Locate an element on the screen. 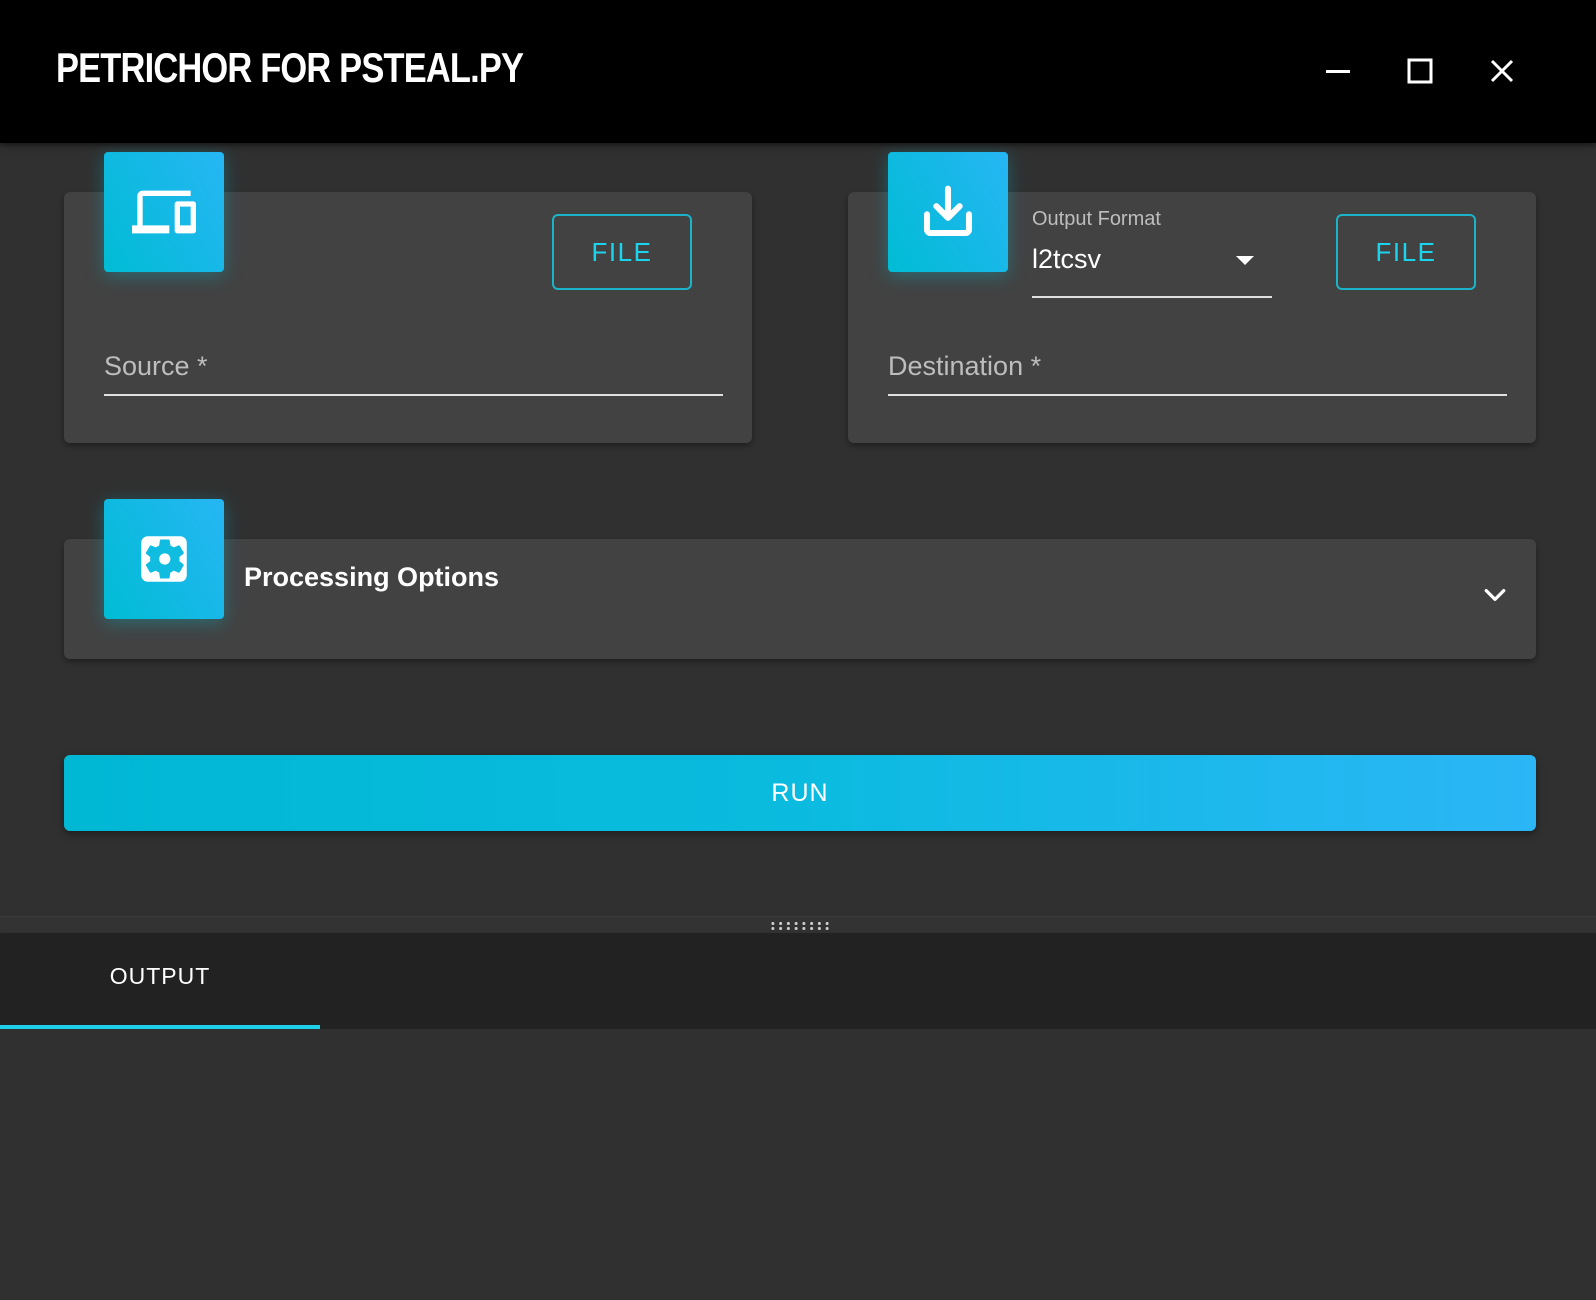 This screenshot has height=1300, width=1596. minimize-icon is located at coordinates (1338, 71).